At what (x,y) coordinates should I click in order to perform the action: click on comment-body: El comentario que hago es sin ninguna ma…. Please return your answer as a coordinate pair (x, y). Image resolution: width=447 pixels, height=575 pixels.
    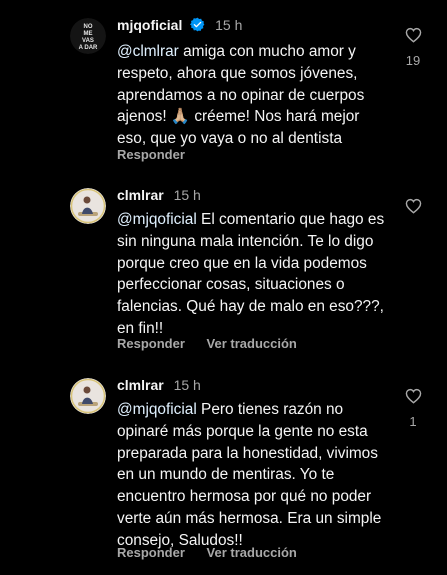
    Looking at the image, I should click on (251, 274).